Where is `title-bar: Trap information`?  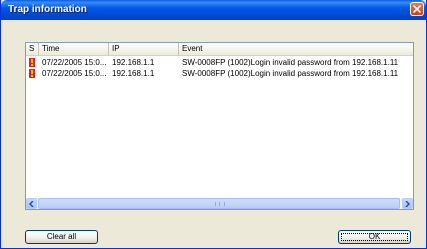
title-bar: Trap information is located at coordinates (213, 10).